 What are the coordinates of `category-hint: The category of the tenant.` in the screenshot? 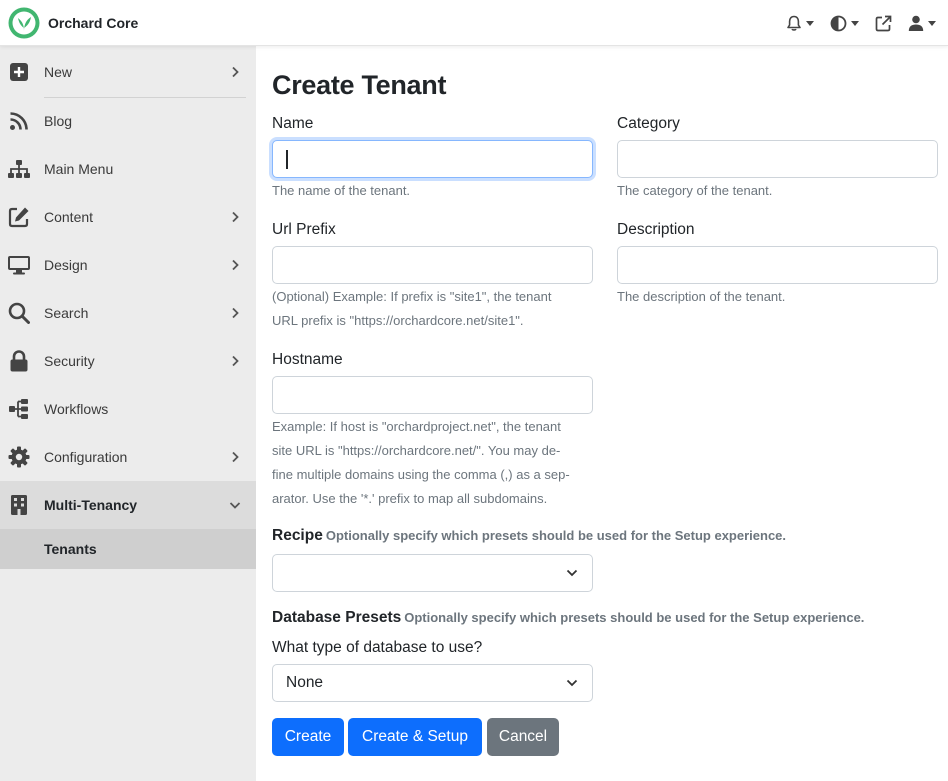 It's located at (695, 190).